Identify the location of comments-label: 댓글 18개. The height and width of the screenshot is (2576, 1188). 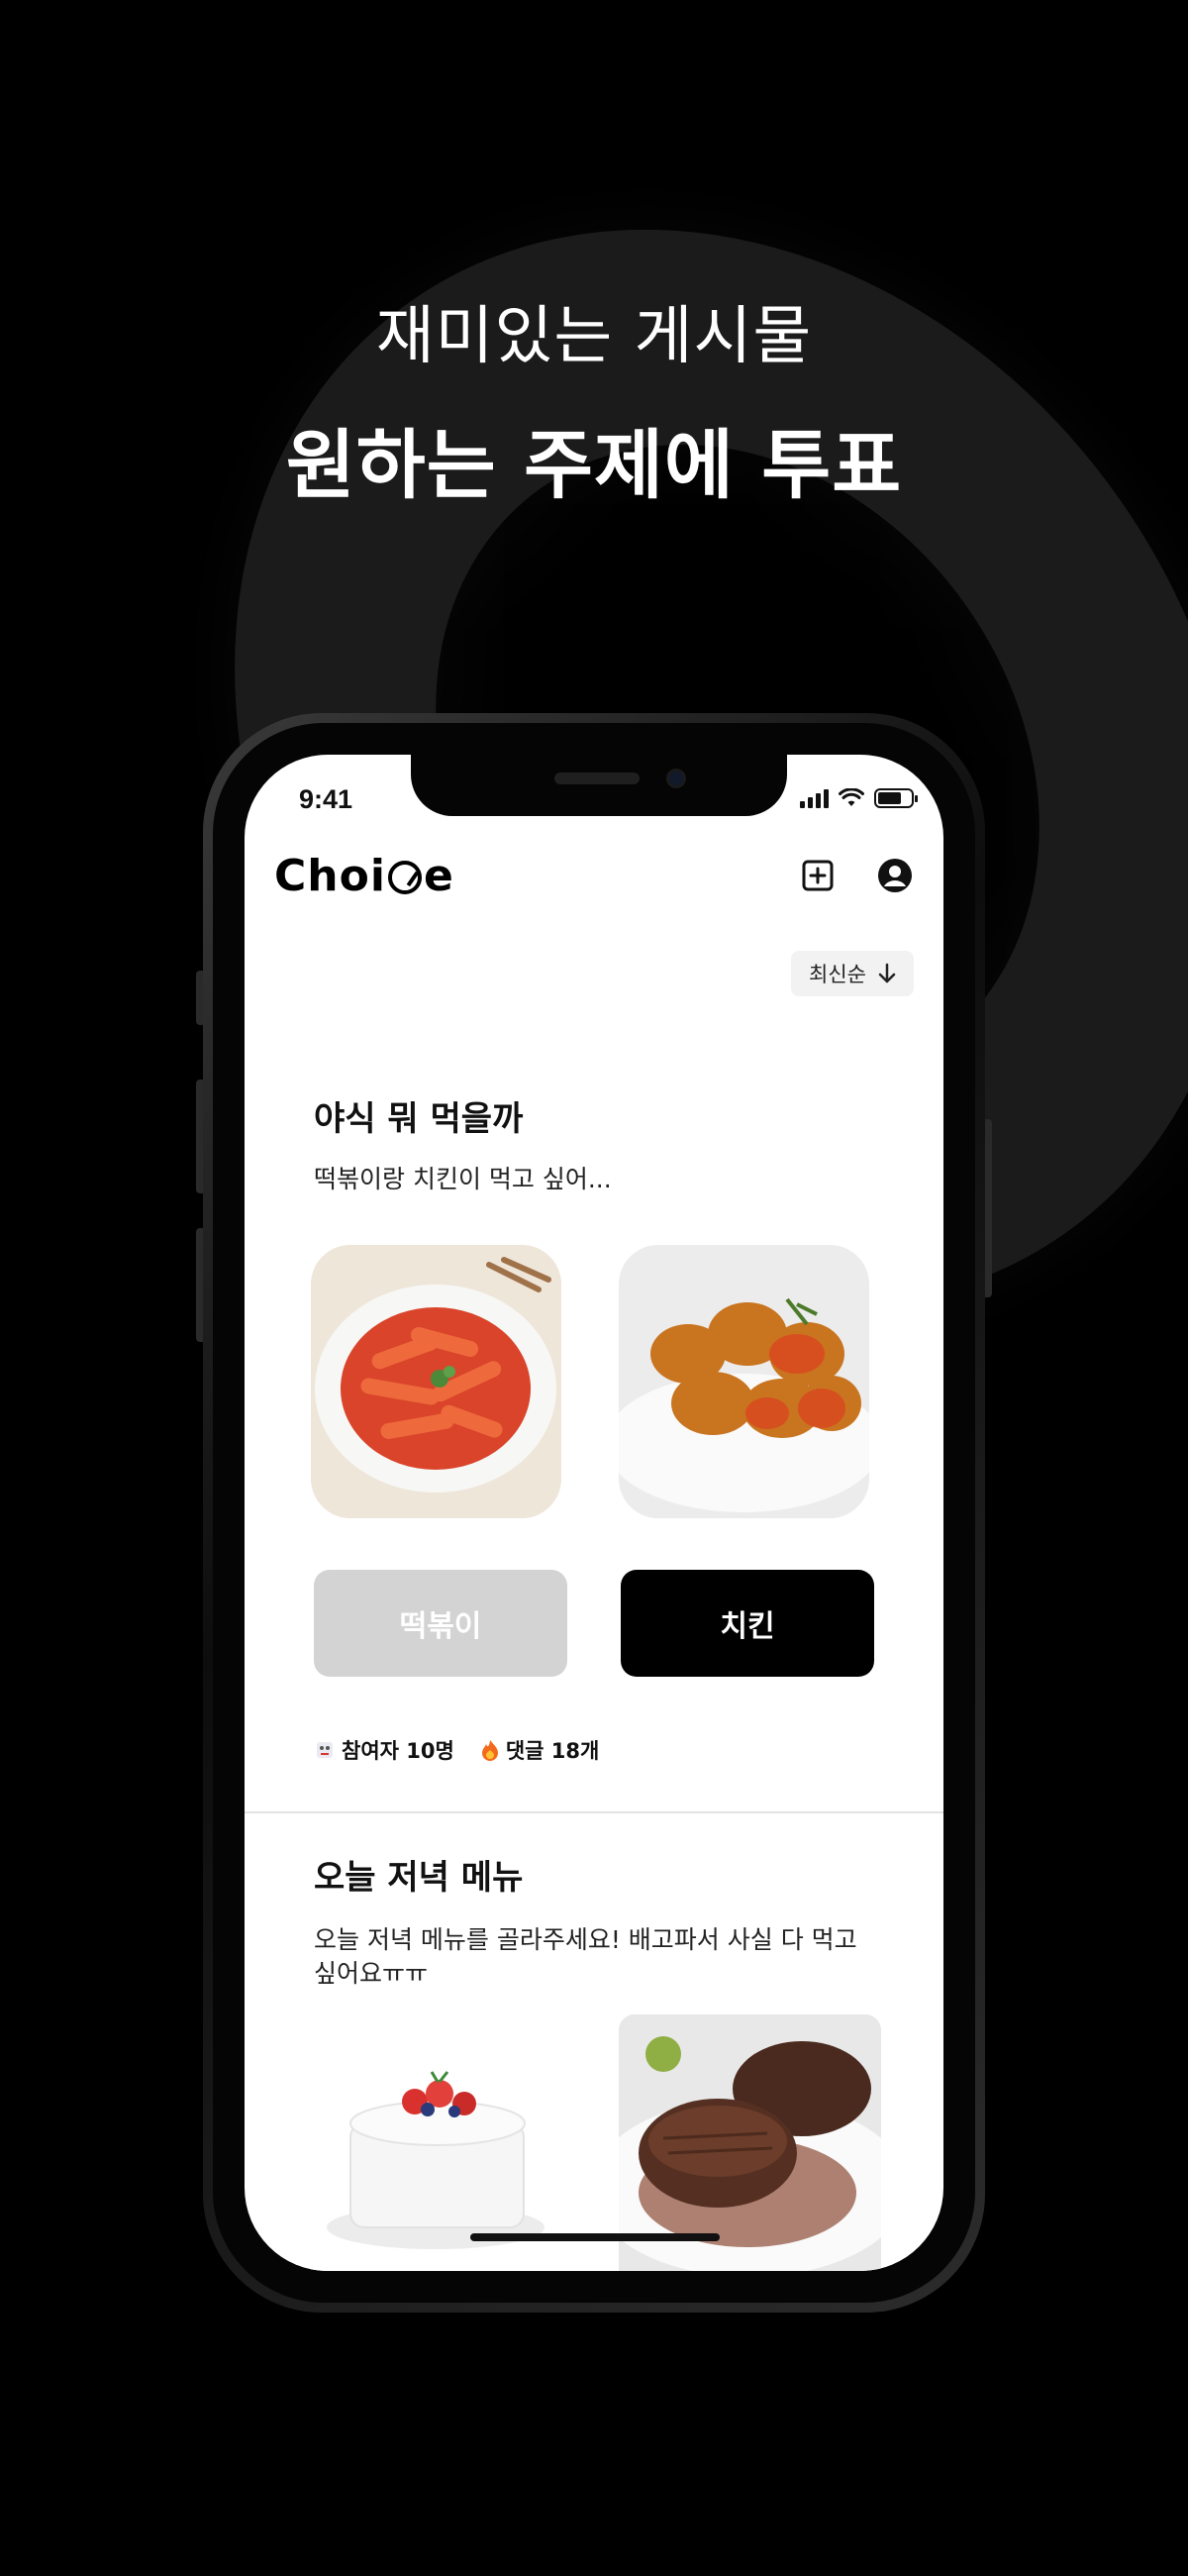
(552, 1751).